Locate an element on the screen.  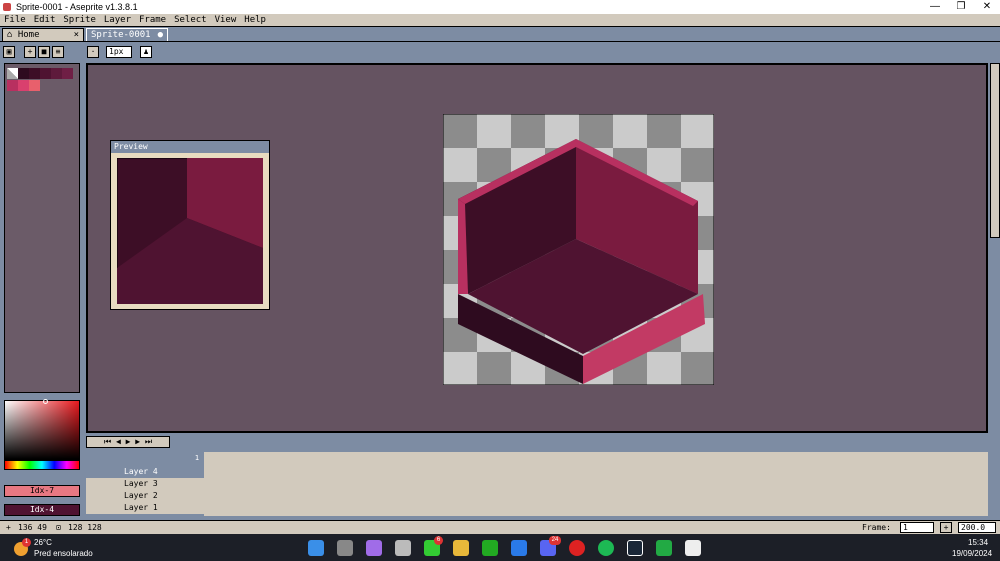
preview-window: Preview is located at coordinates (190, 225).